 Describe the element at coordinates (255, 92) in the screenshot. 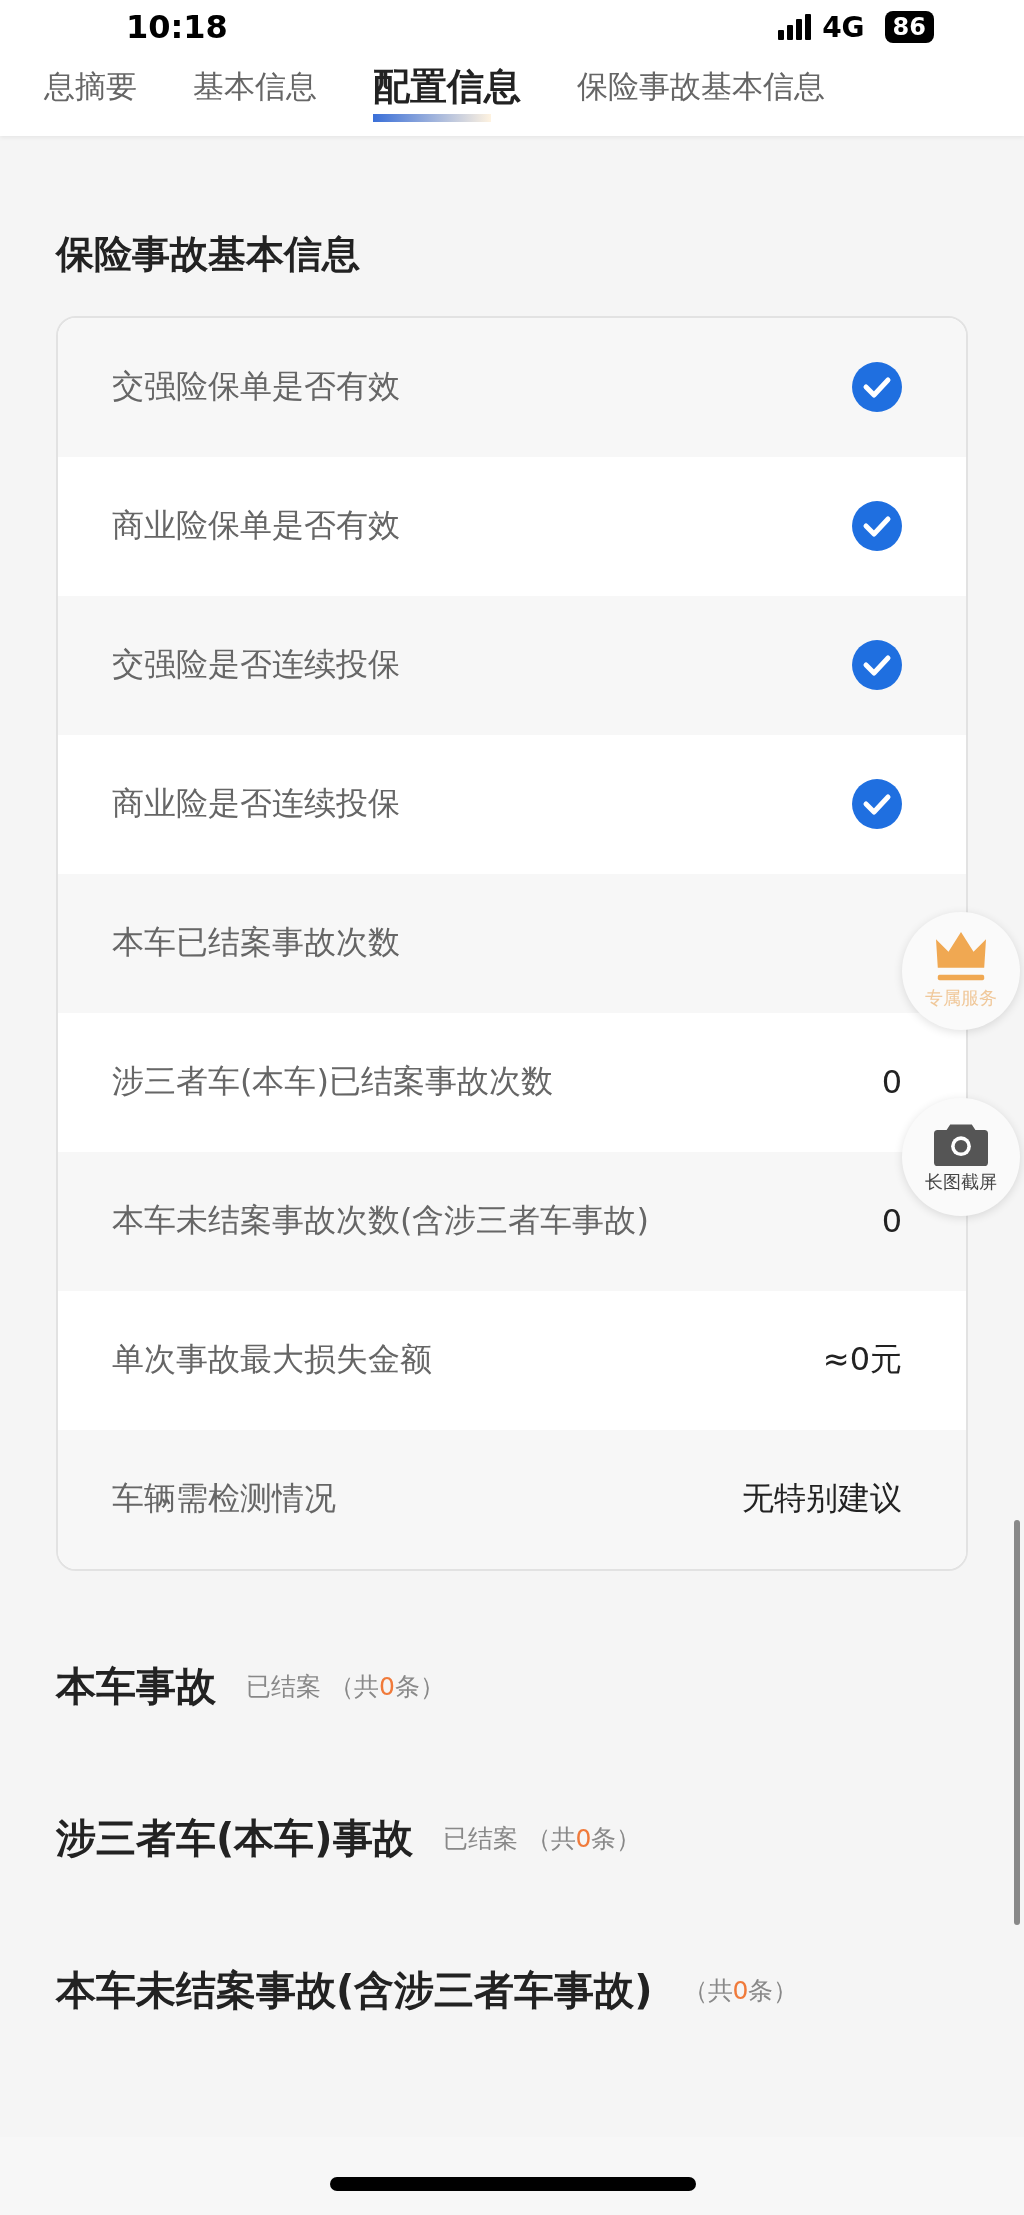

I see `tab: 基本信息` at that location.